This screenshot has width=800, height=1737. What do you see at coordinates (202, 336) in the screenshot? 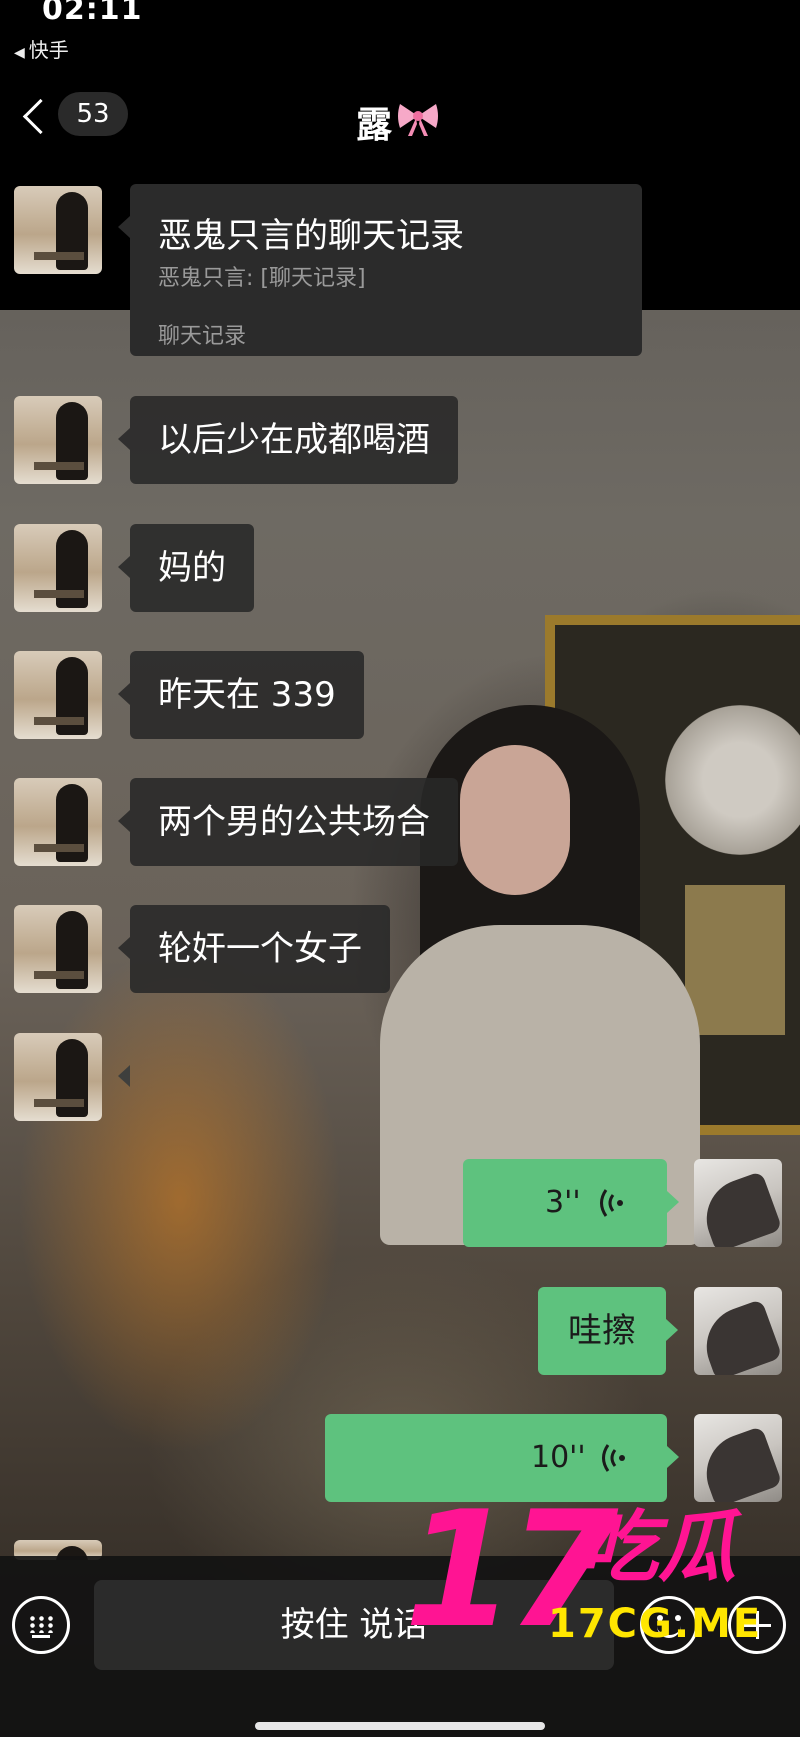
I see `card-footer: 聊天记录` at bounding box center [202, 336].